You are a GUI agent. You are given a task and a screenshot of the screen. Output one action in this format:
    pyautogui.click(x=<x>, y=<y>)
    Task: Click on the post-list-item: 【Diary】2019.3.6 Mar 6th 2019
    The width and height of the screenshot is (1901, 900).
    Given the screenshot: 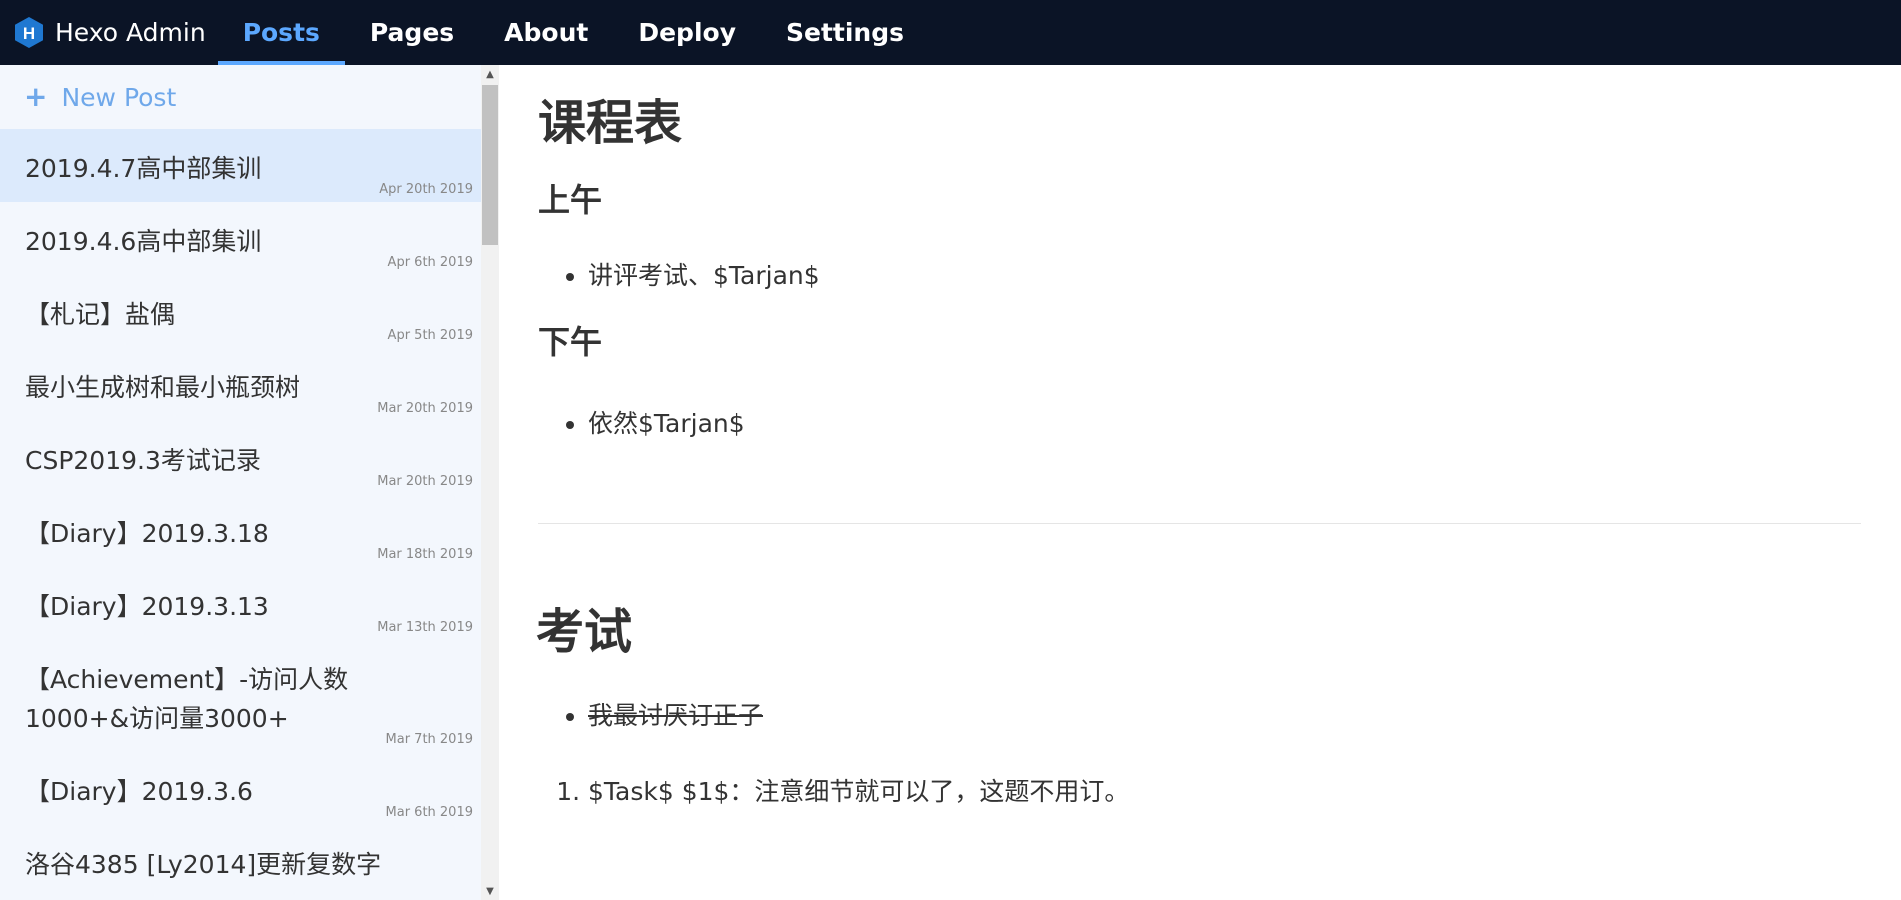 What is the action you would take?
    pyautogui.click(x=240, y=788)
    